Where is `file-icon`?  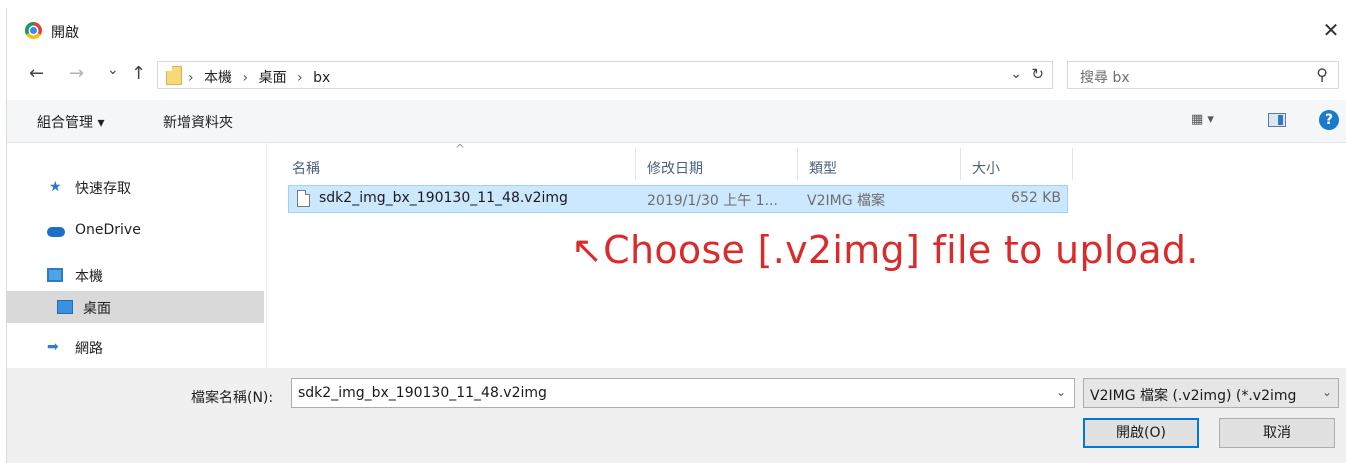 file-icon is located at coordinates (303, 198).